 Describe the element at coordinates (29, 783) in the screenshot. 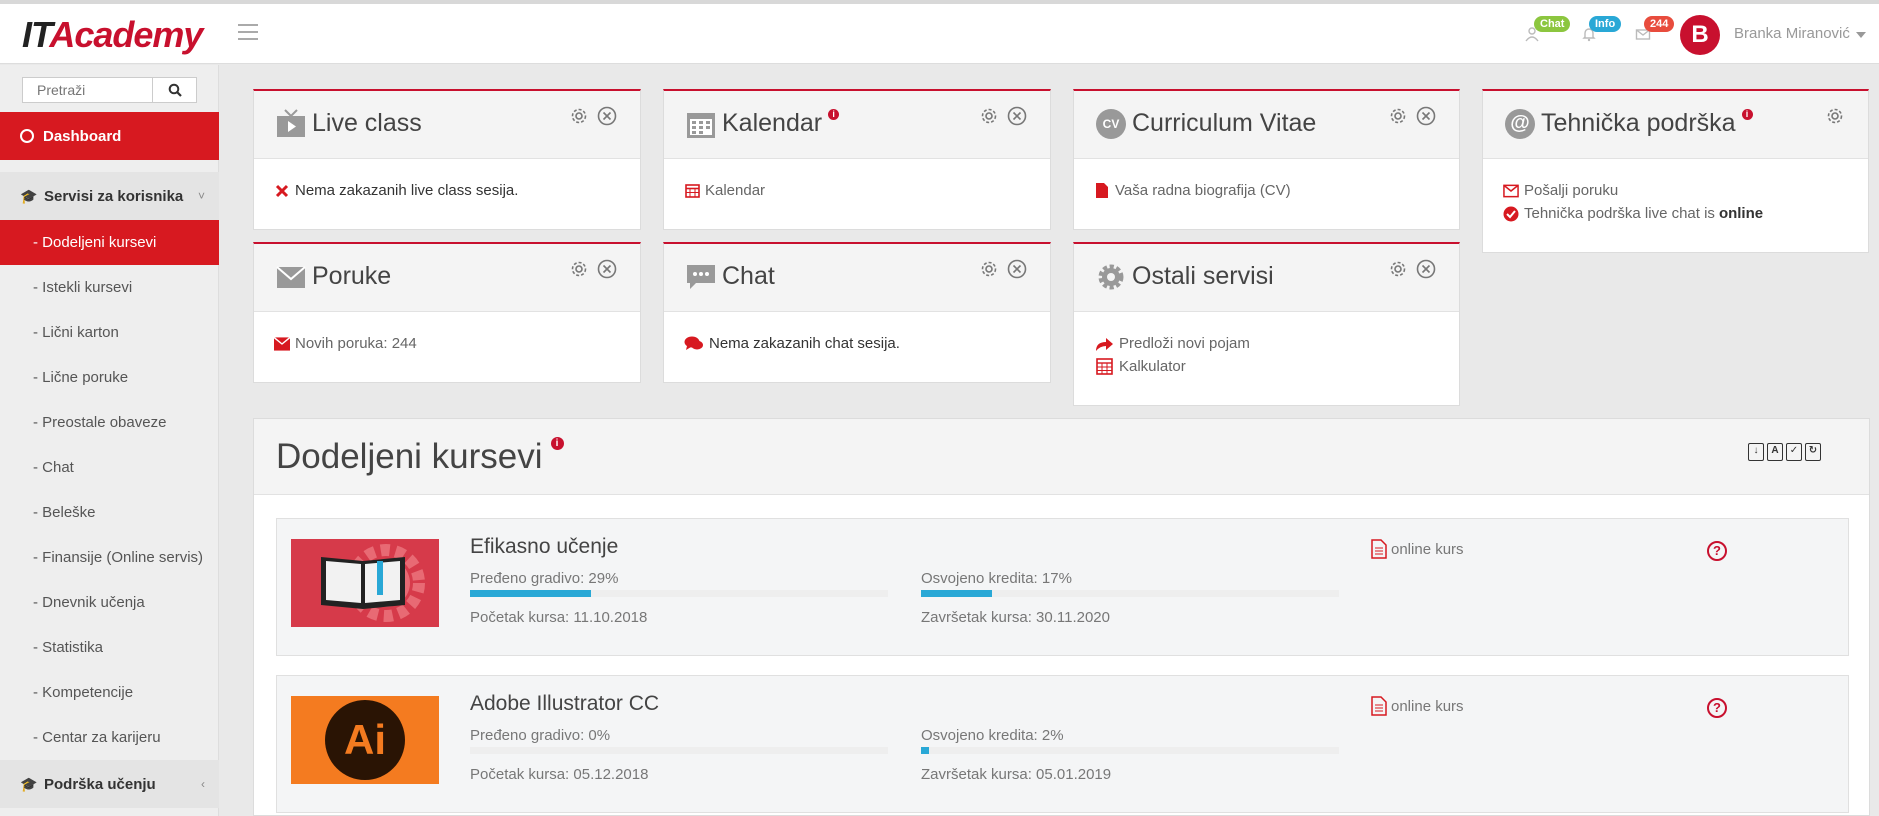

I see `graduation-cap-icon: 🎓` at that location.